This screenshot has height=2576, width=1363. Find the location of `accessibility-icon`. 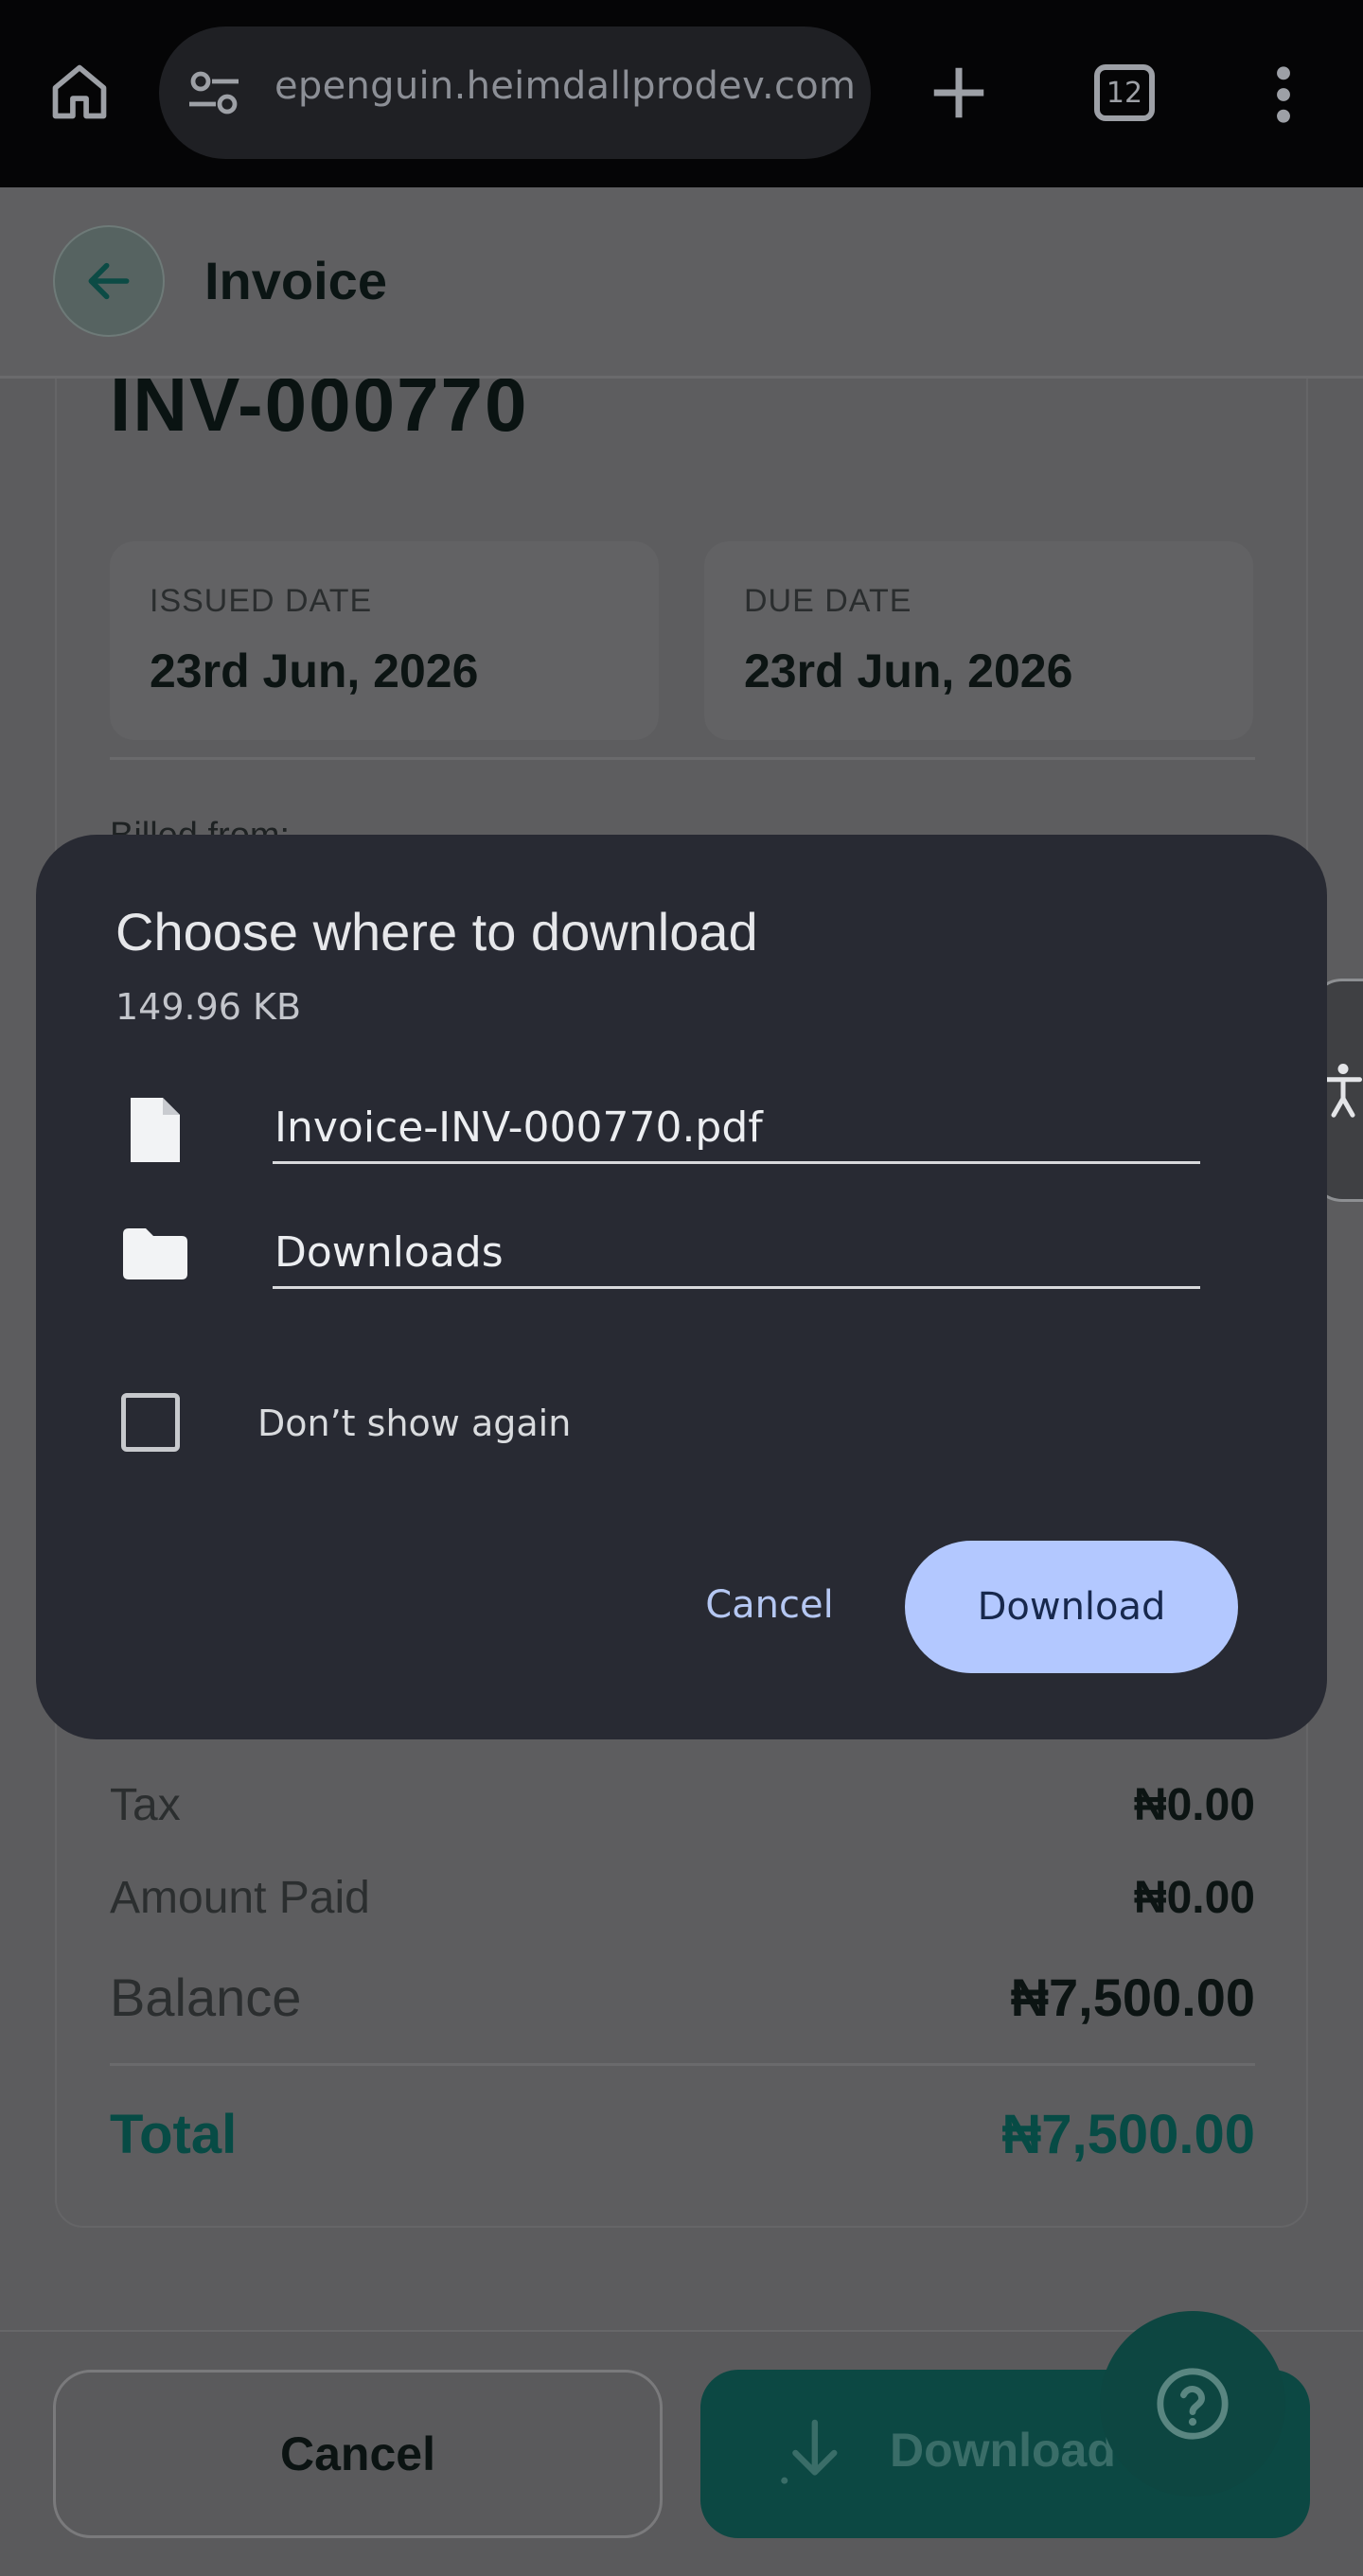

accessibility-icon is located at coordinates (1343, 1091).